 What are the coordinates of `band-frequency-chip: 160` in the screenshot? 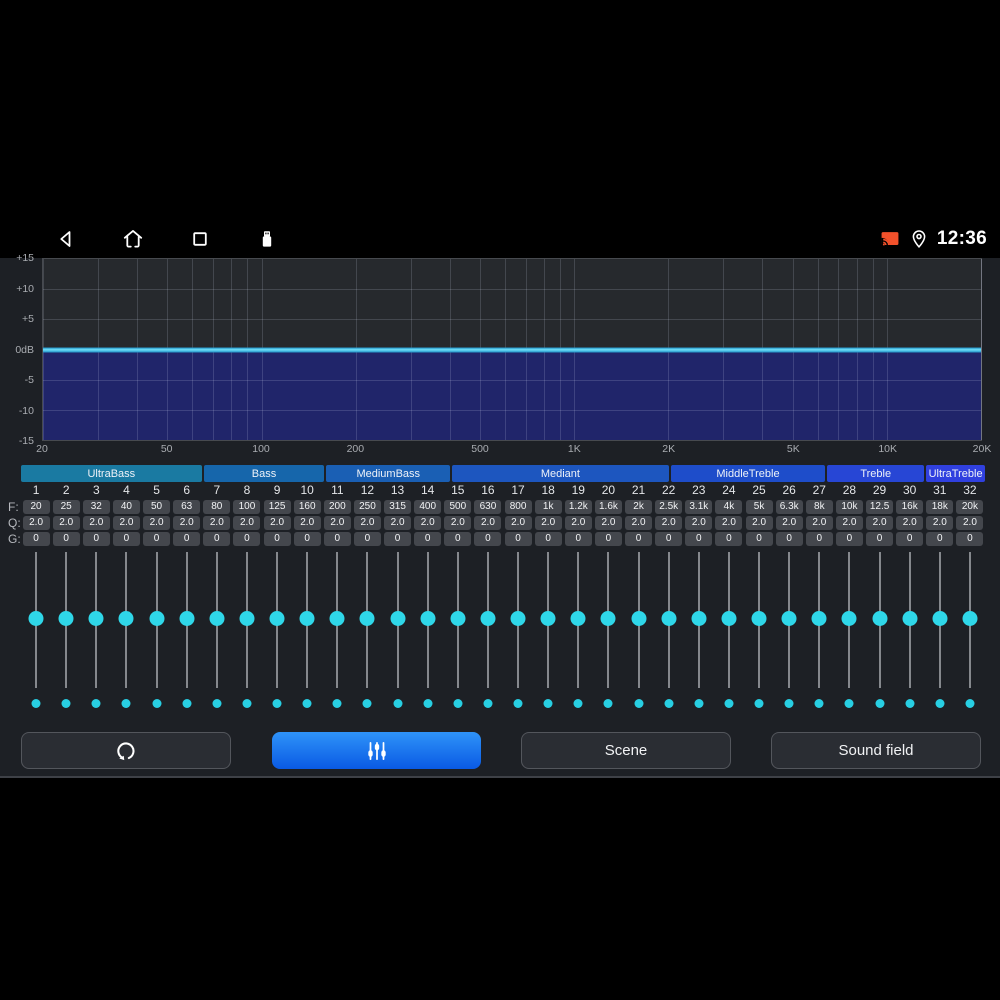 It's located at (307, 507).